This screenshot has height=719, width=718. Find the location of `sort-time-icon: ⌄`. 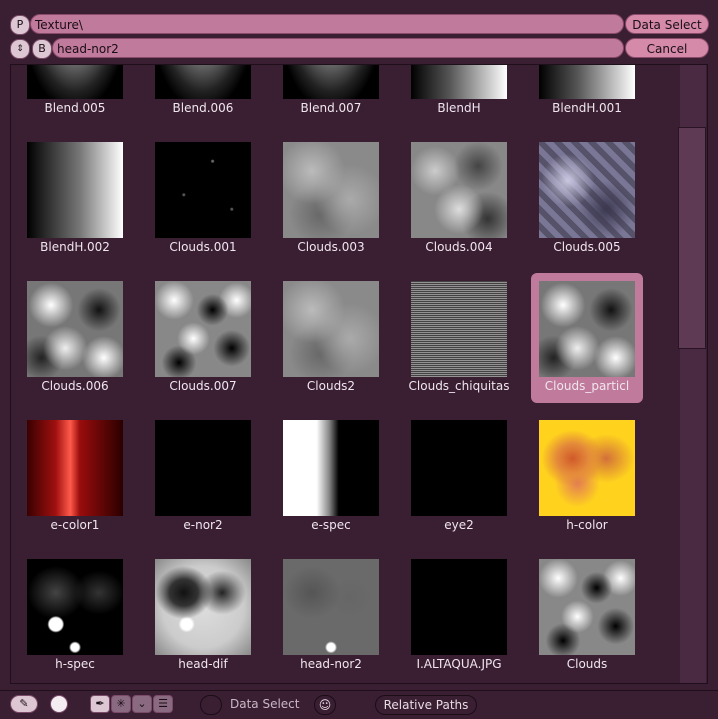

sort-time-icon: ⌄ is located at coordinates (142, 704).